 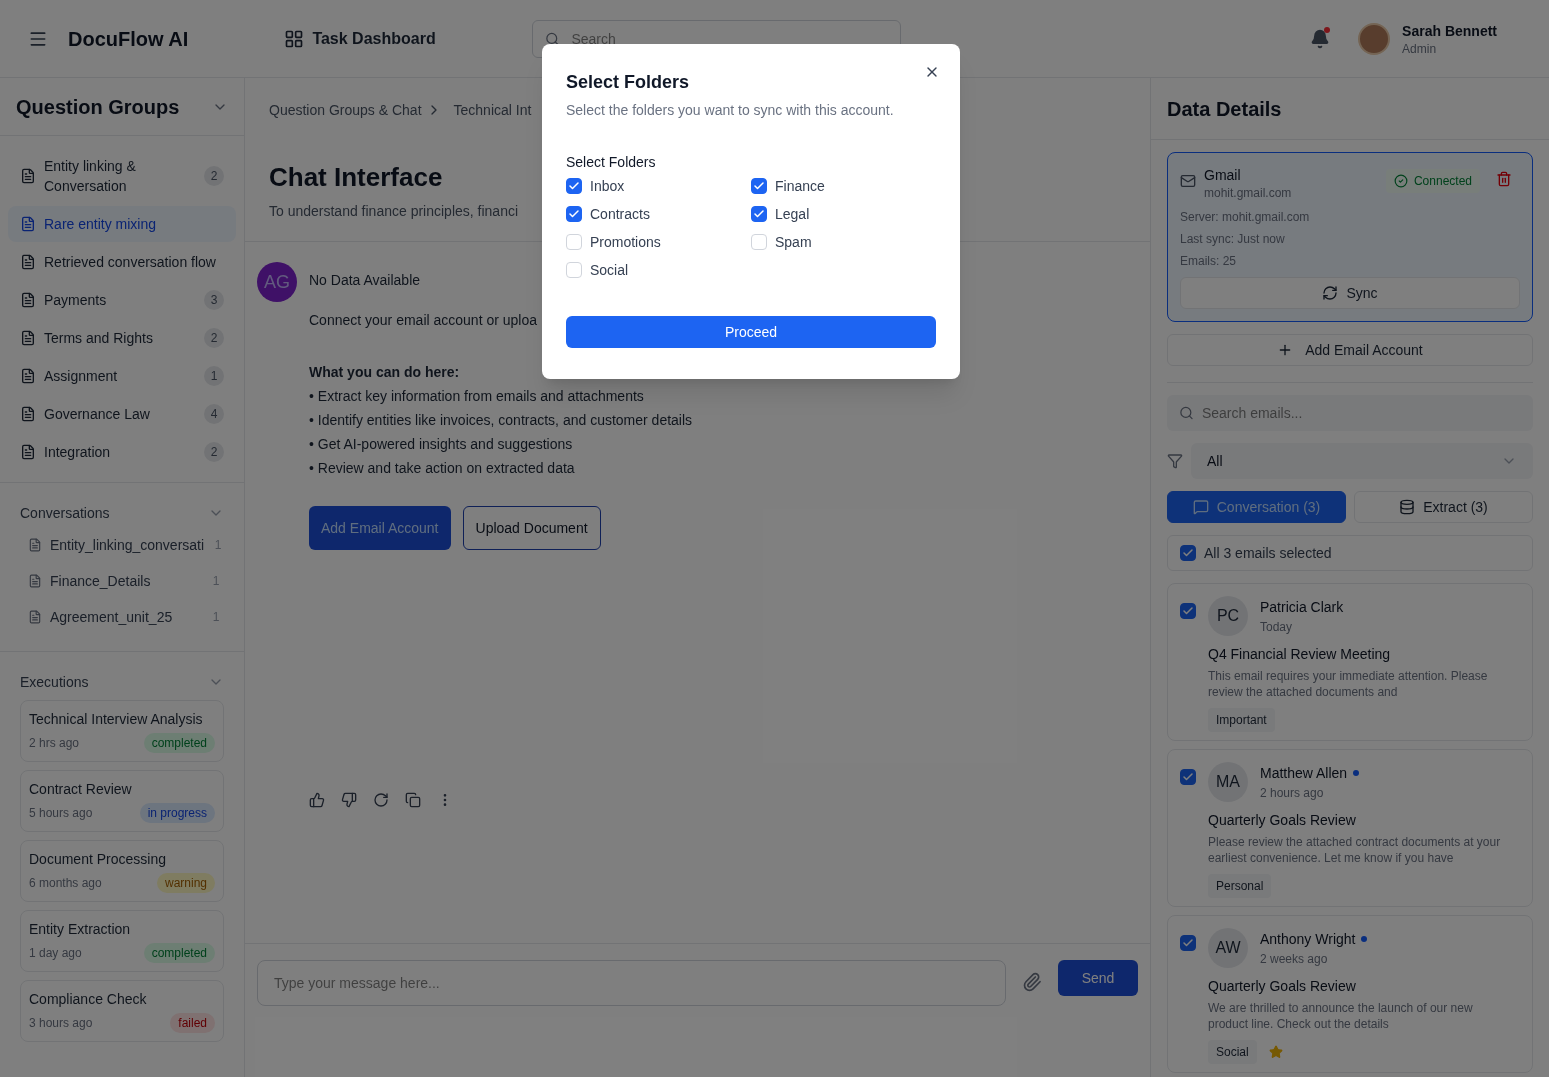 What do you see at coordinates (751, 332) in the screenshot?
I see `proceed-button: Proceed` at bounding box center [751, 332].